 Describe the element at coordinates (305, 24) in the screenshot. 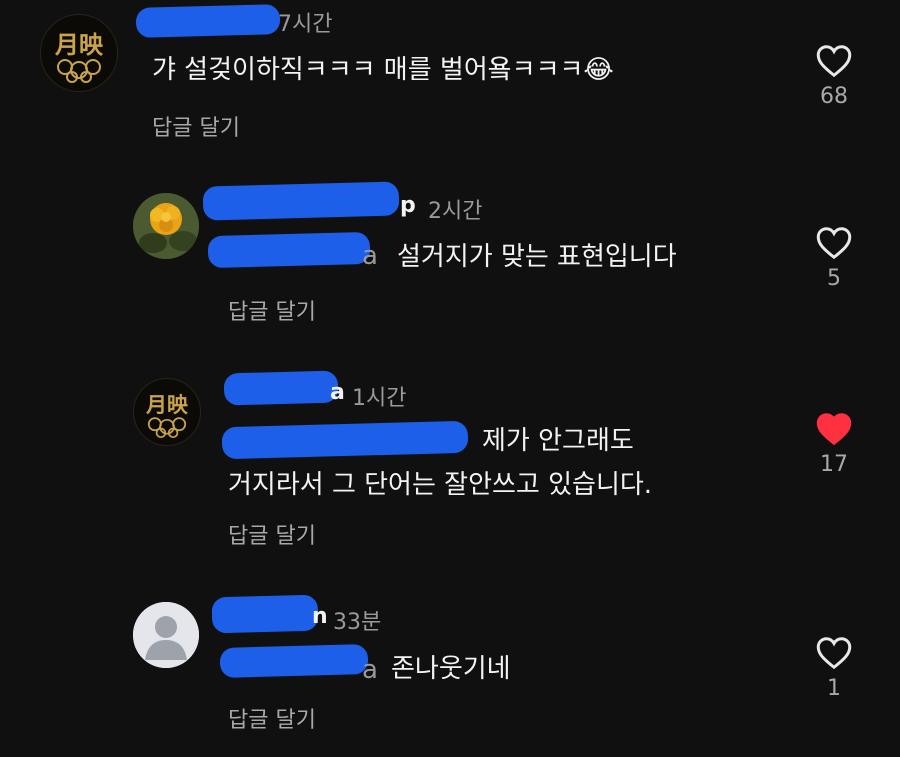

I see `comment-time: 7시간` at that location.